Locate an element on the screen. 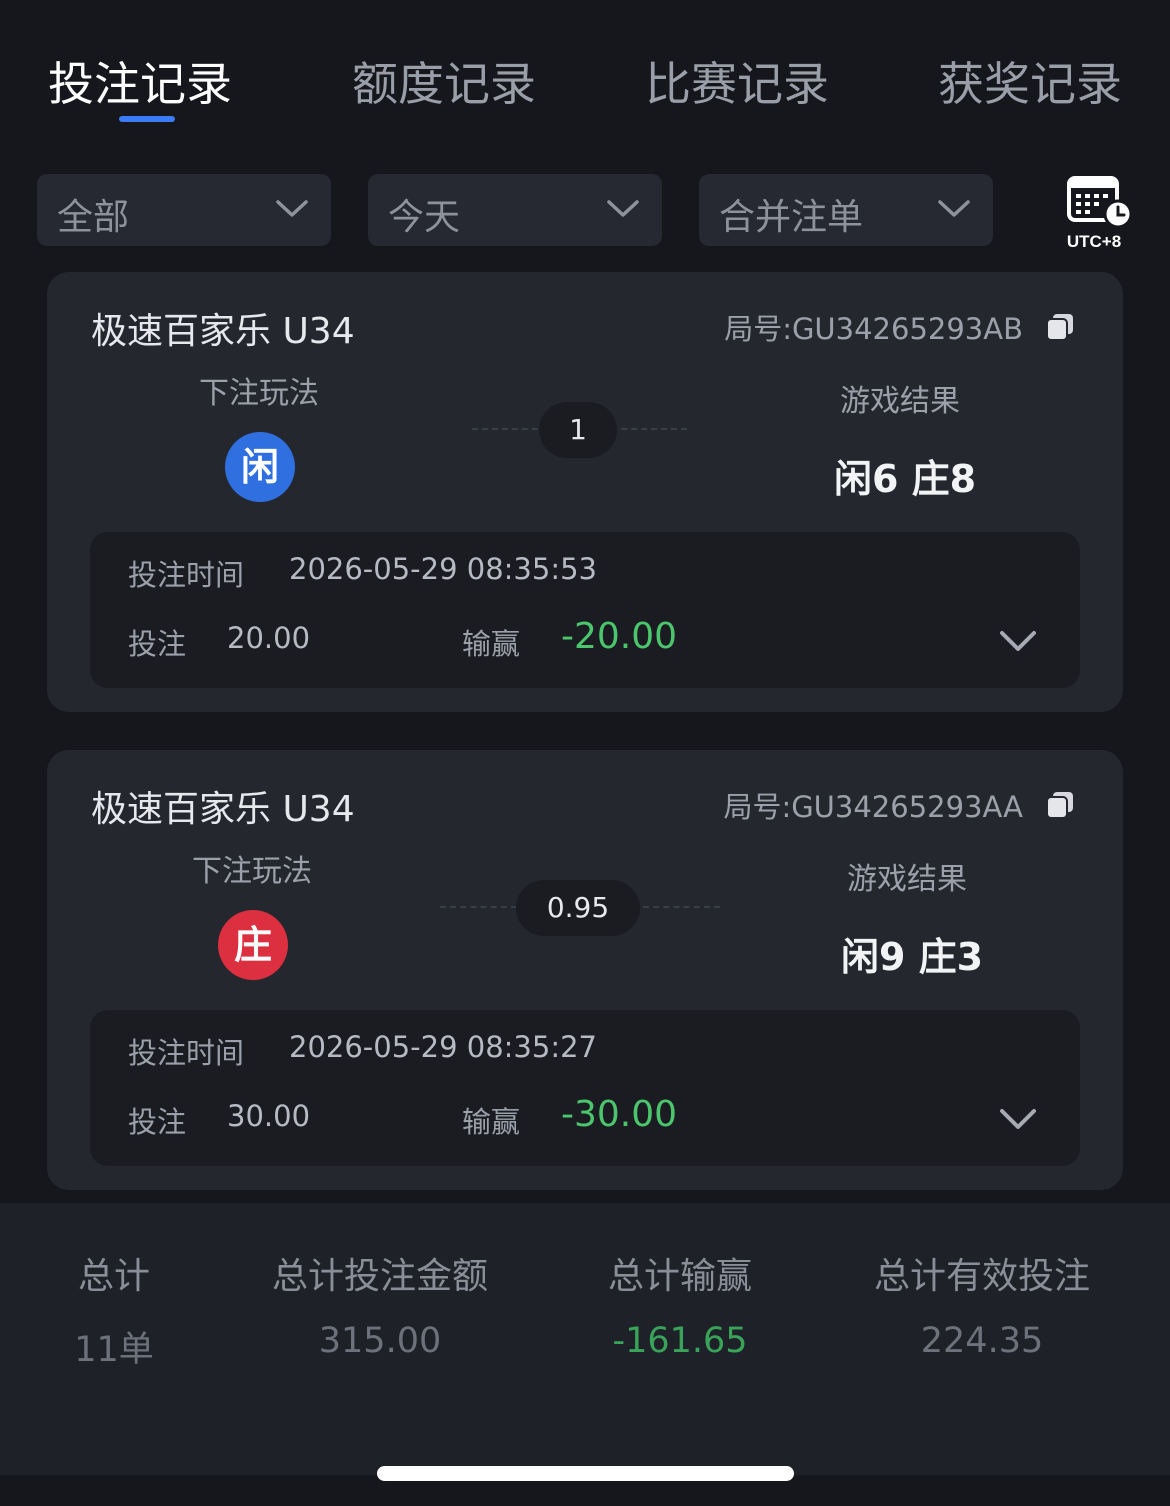  round-id: 局号:GU34265293AA is located at coordinates (873, 807).